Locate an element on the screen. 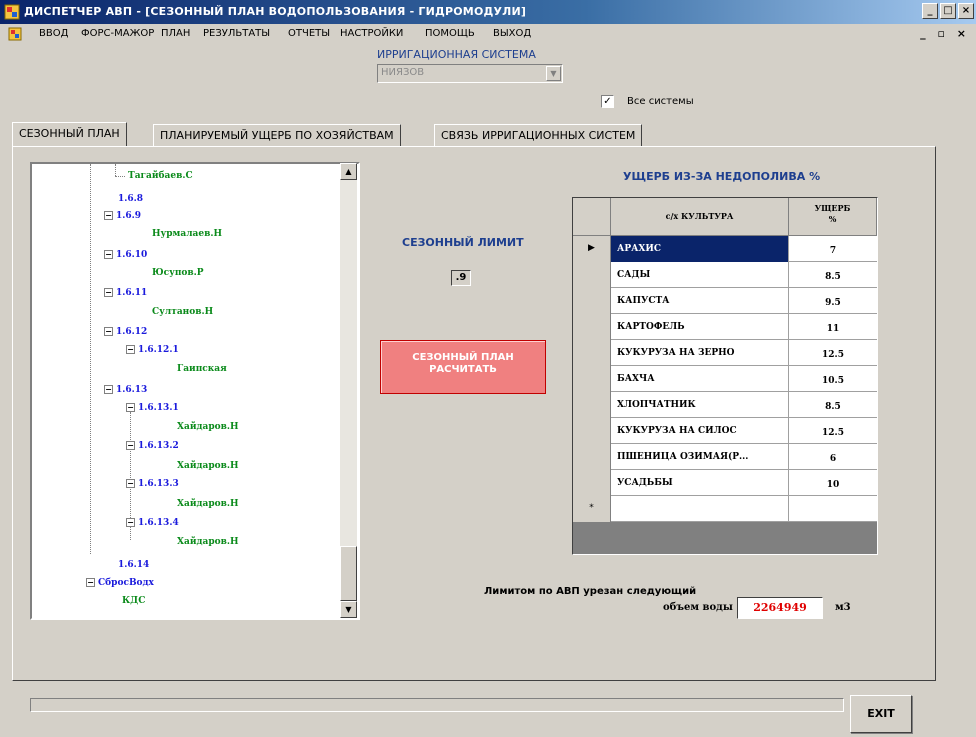  all-systems-checkbox: ✓ is located at coordinates (607, 101).